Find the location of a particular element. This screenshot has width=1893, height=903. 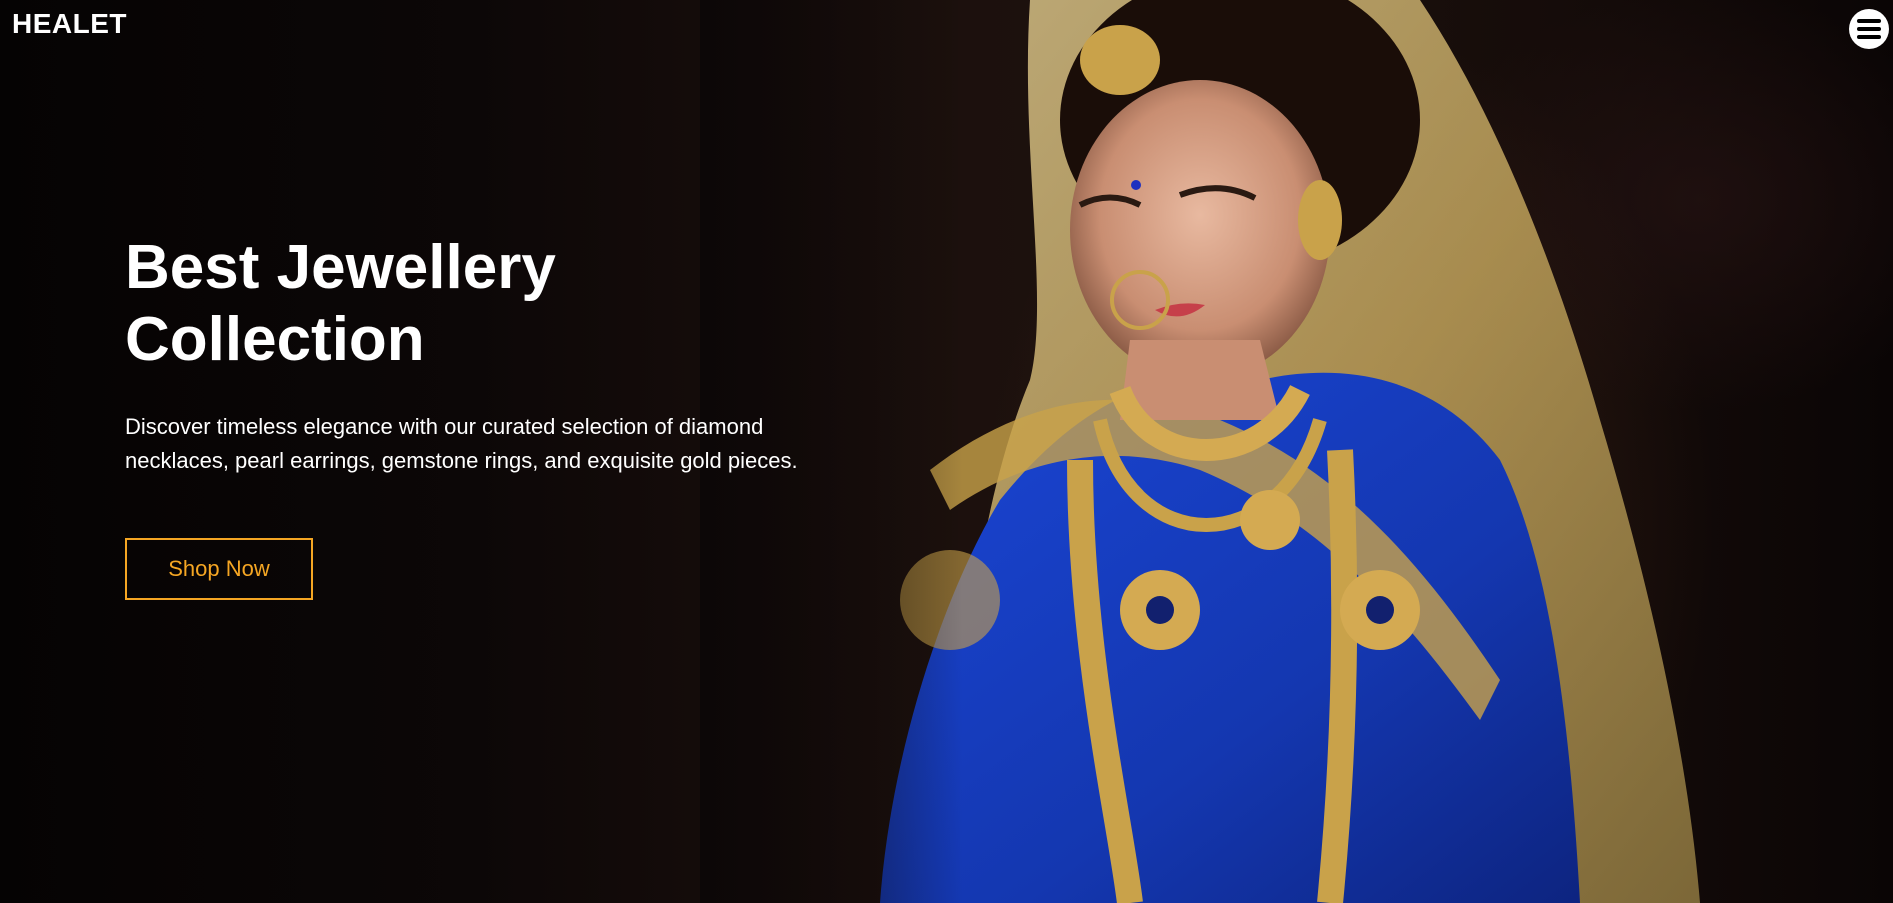

shop-now-button: Shop Now is located at coordinates (219, 569).